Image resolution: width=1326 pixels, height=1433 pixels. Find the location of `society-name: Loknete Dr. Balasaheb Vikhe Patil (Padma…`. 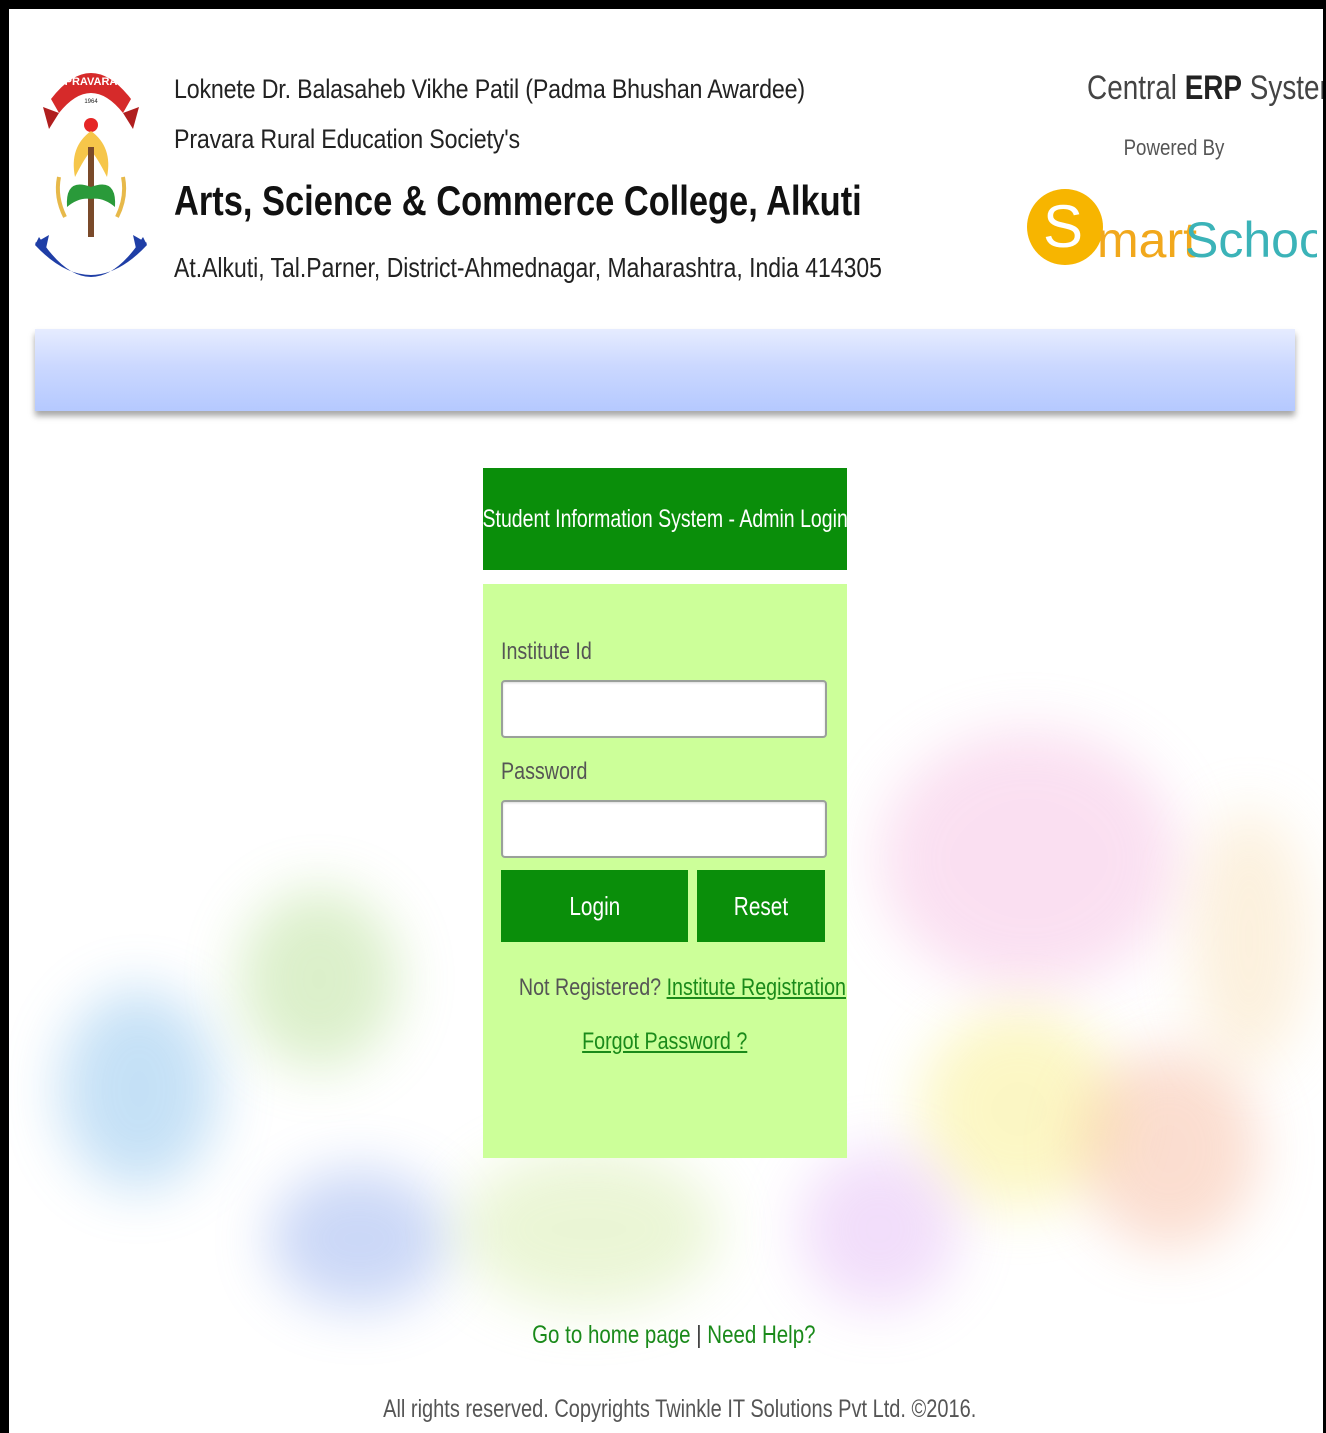

society-name: Loknete Dr. Balasaheb Vikhe Patil (Padma… is located at coordinates (489, 114).